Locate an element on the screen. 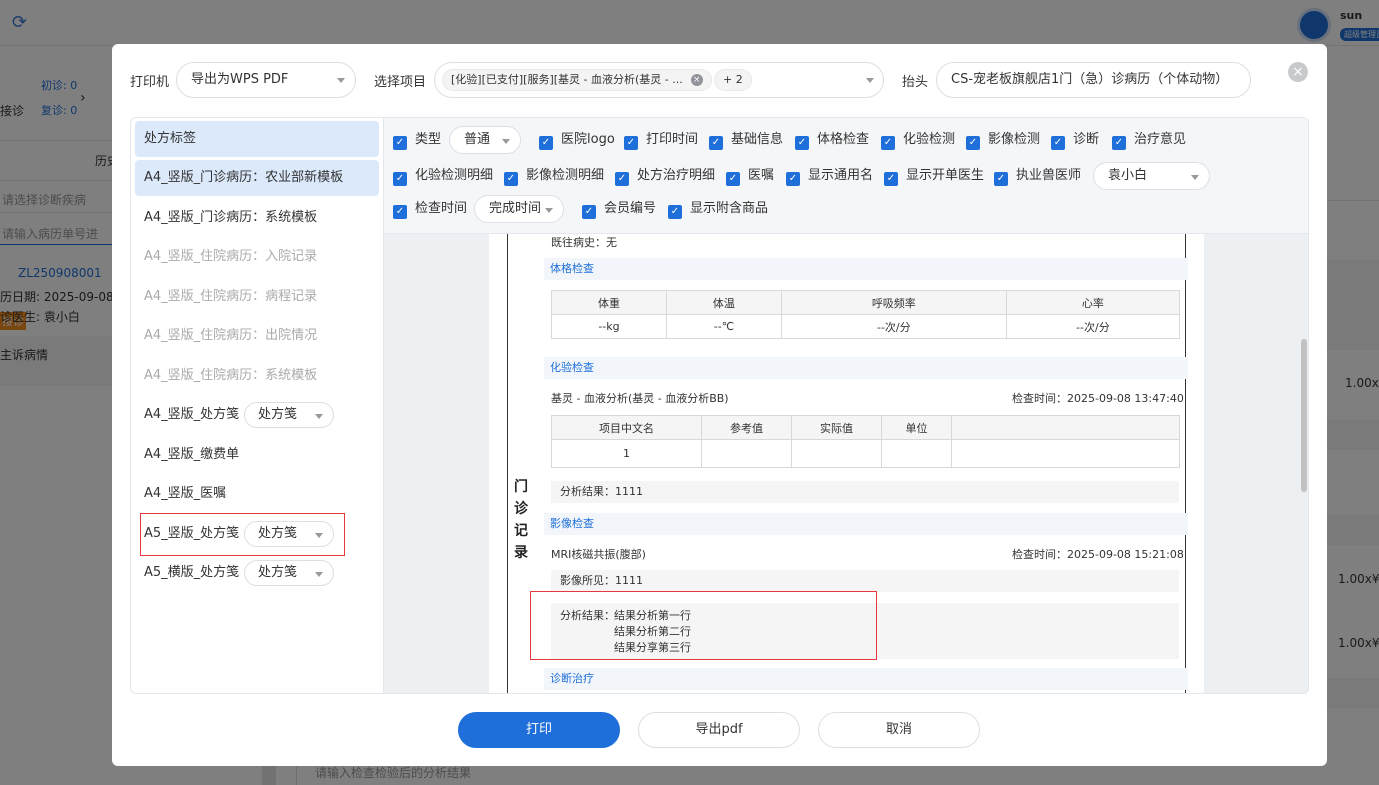 This screenshot has width=1379, height=785. print-time-option: ✓ 打印时间 is located at coordinates (661, 141).